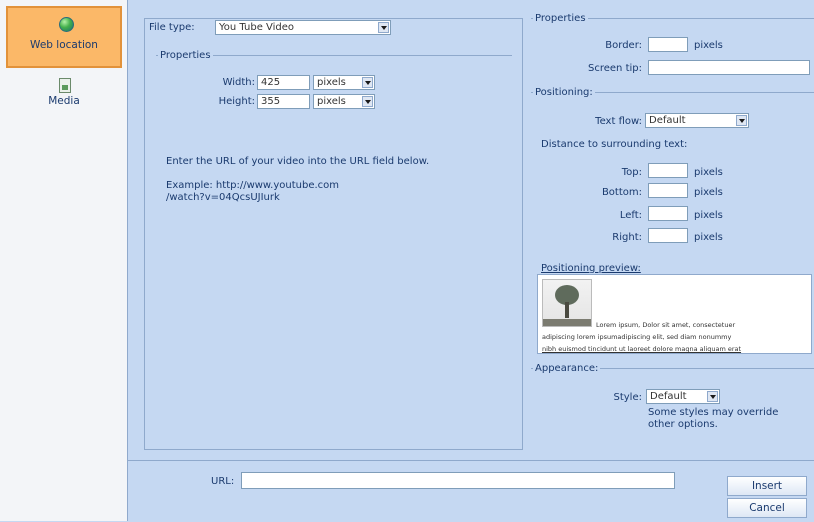  What do you see at coordinates (614, 144) in the screenshot?
I see `distance-label: Distance to surrounding text:` at bounding box center [614, 144].